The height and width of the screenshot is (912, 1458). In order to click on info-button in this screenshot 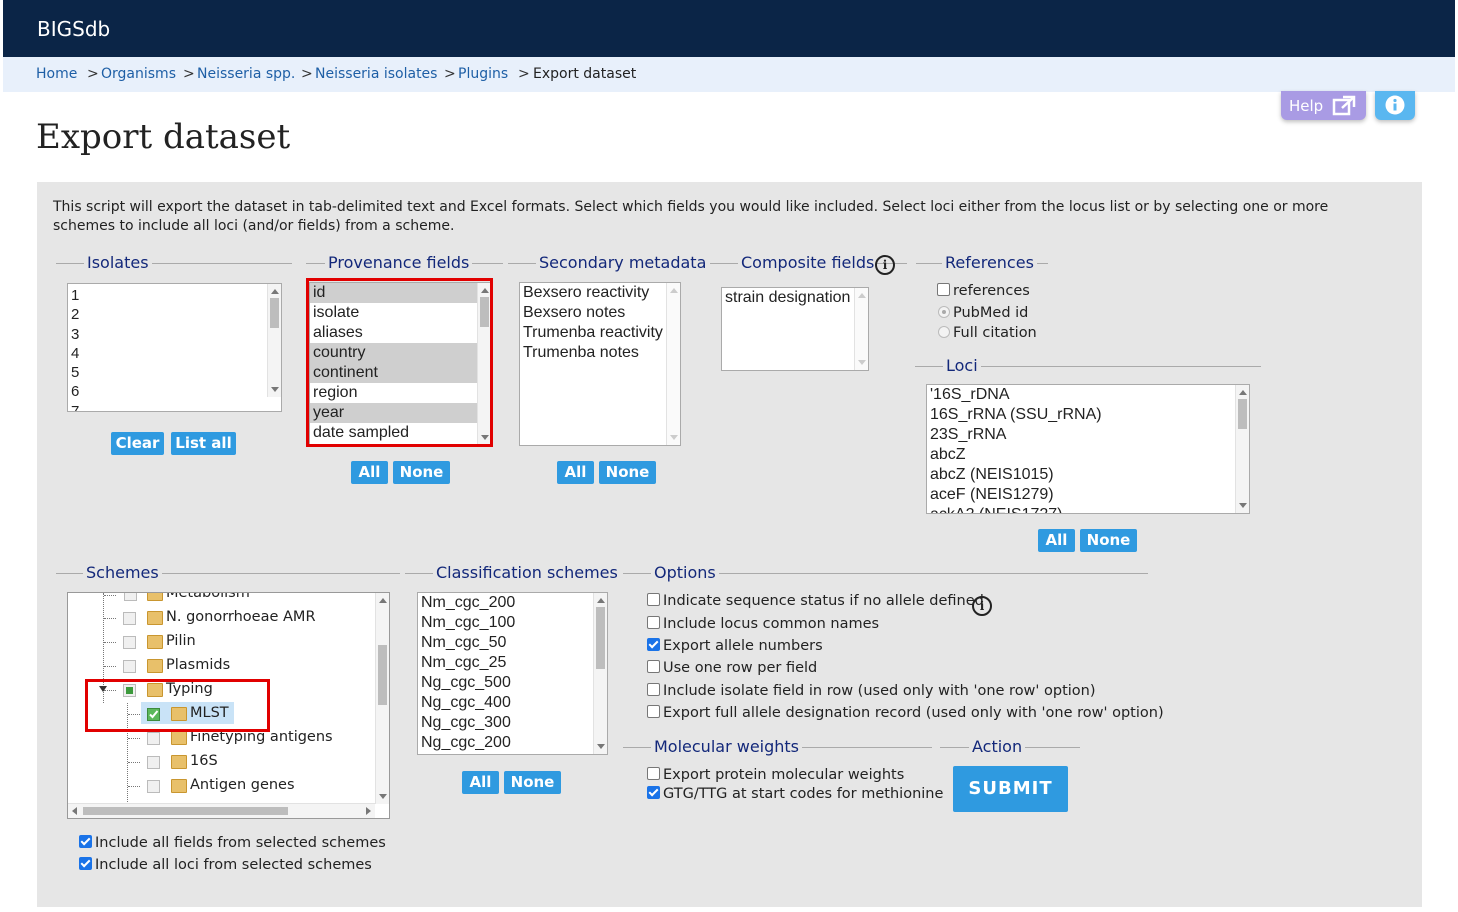, I will do `click(1395, 105)`.